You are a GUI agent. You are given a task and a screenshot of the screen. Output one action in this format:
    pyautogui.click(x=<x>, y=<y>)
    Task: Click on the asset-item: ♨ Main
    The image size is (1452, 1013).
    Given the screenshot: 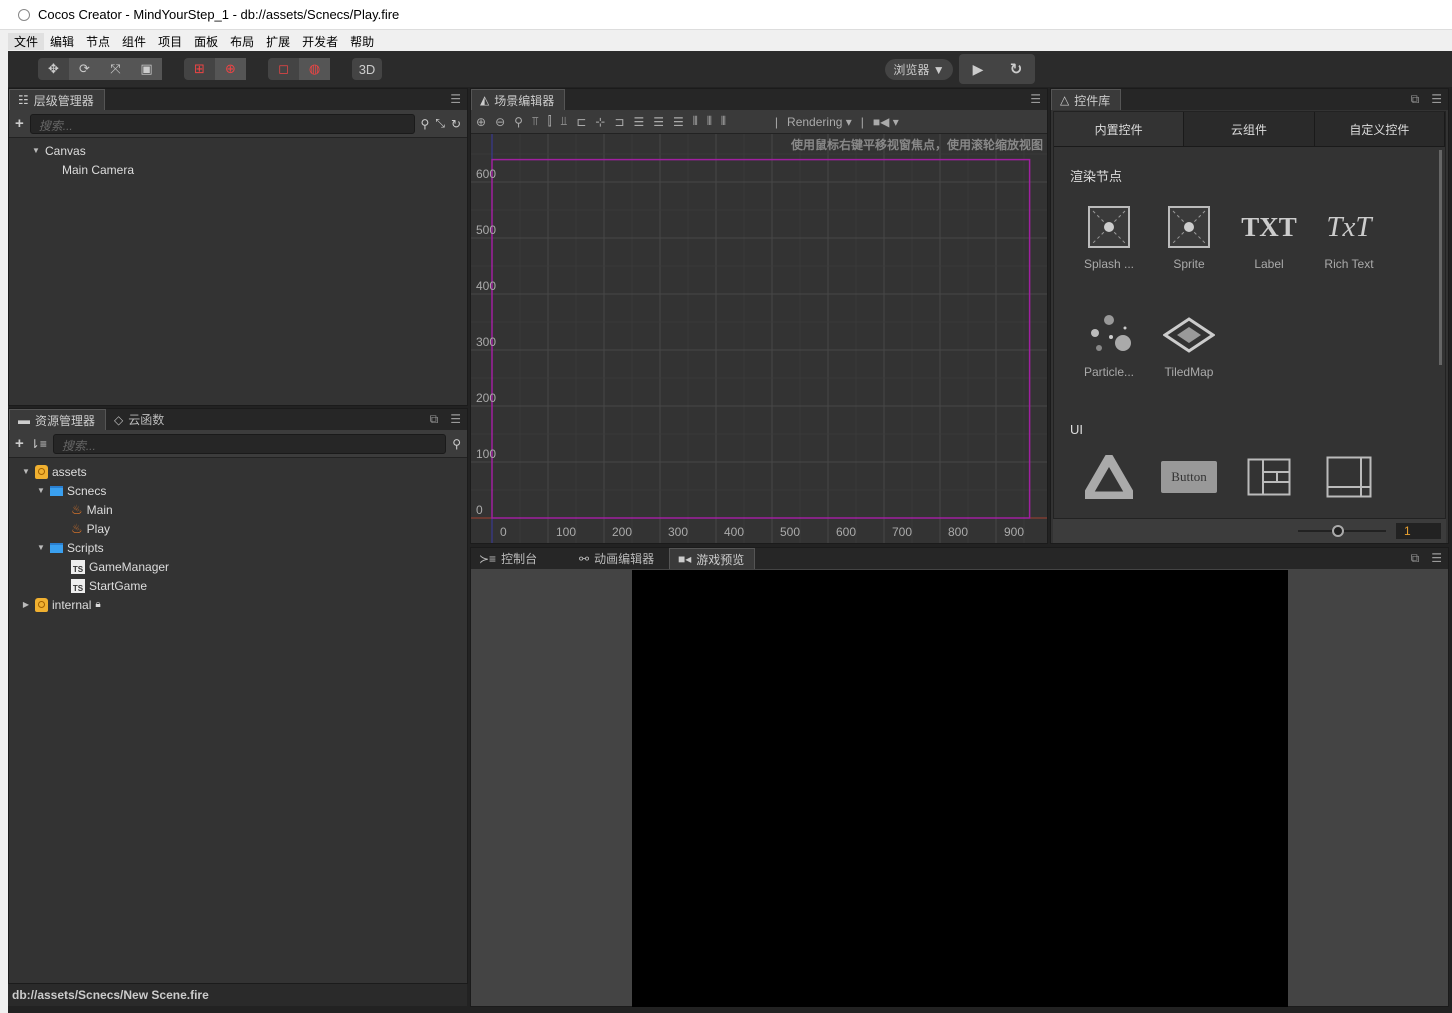 What is the action you would take?
    pyautogui.click(x=244, y=509)
    